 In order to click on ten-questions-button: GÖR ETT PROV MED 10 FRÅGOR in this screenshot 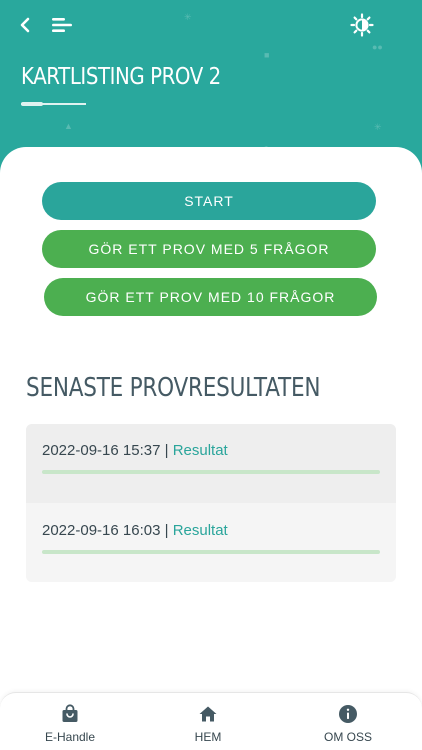, I will do `click(210, 297)`.